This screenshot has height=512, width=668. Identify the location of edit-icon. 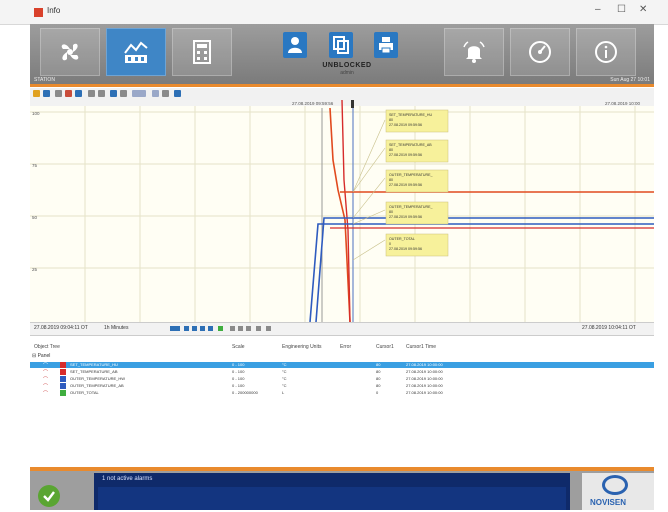
(165, 93).